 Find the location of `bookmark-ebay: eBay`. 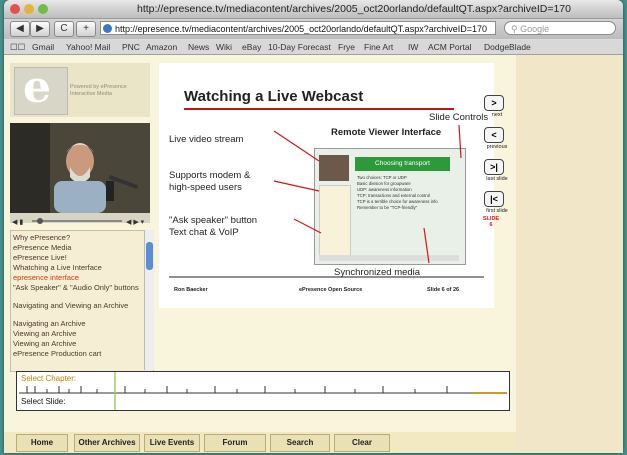

bookmark-ebay: eBay is located at coordinates (251, 47).